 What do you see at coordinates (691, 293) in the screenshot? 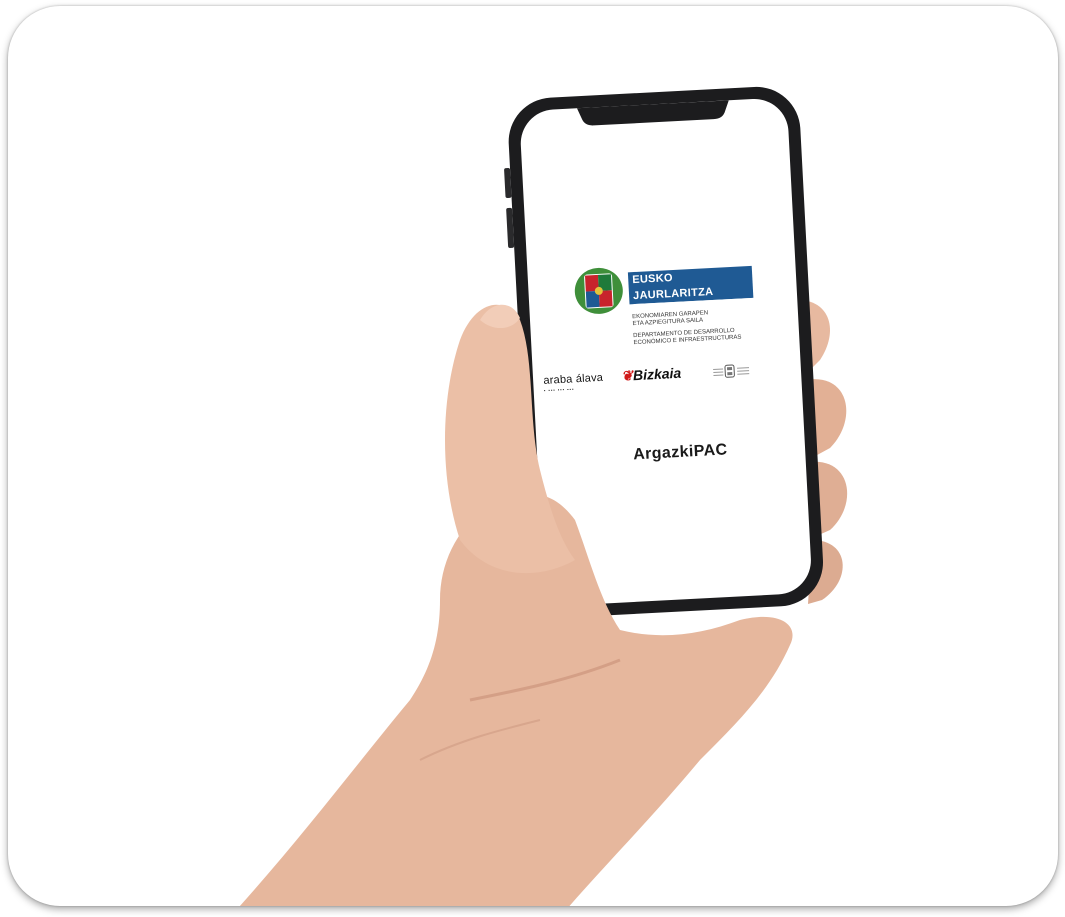
I see `basque-government-title: EUSKO JAURLARITZA GOBIERNO VASCO` at bounding box center [691, 293].